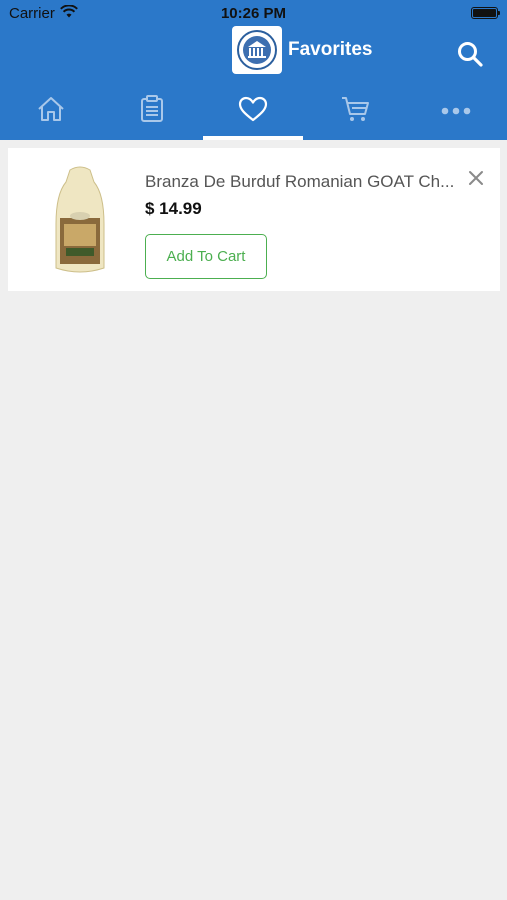  Describe the element at coordinates (257, 50) in the screenshot. I see `building-seal-logo-icon` at that location.